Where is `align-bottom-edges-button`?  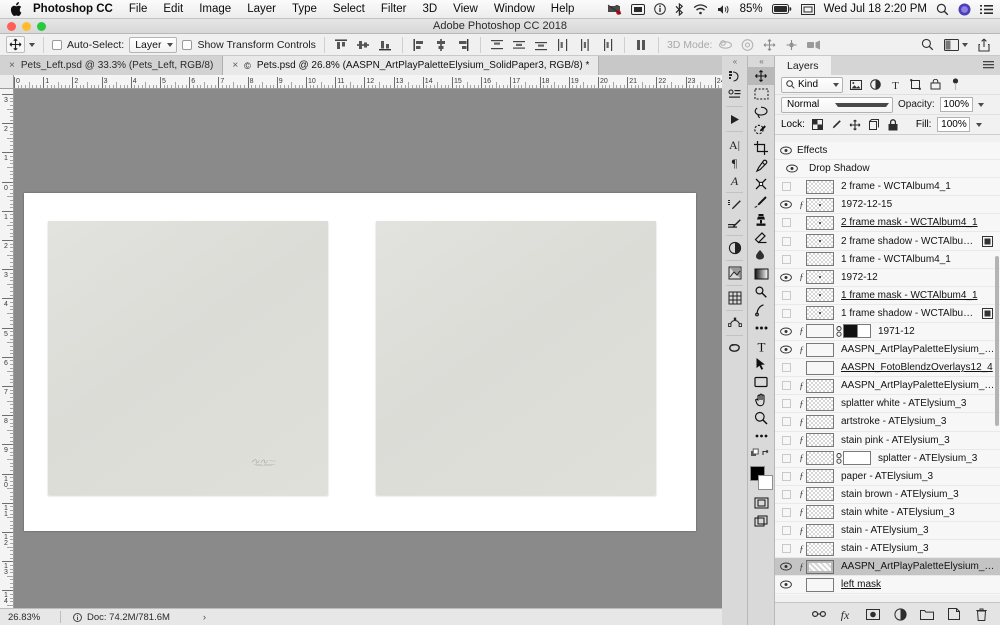 align-bottom-edges-button is located at coordinates (385, 44).